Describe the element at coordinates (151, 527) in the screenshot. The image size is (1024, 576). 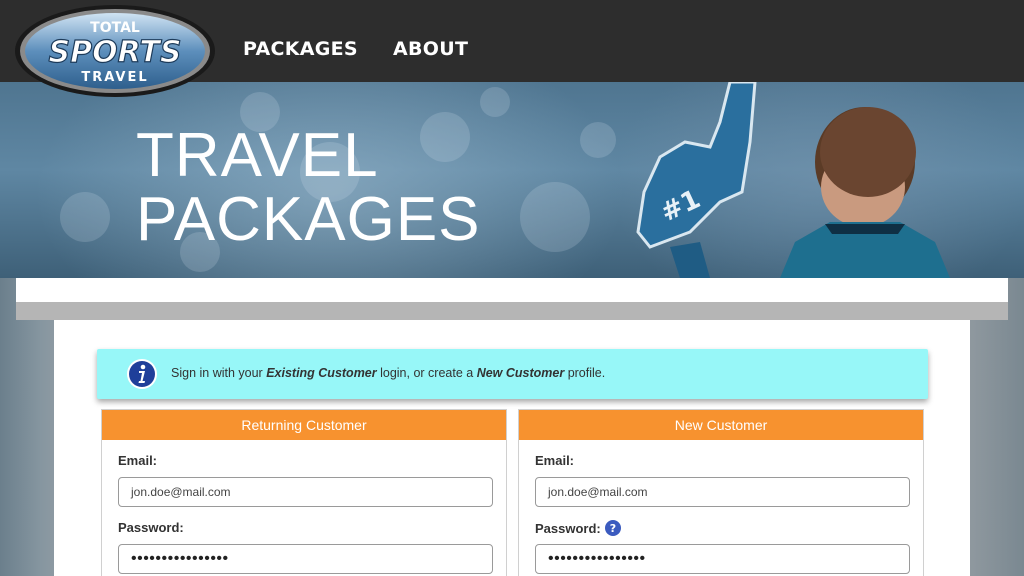
I see `returning-password-label: Password:` at that location.